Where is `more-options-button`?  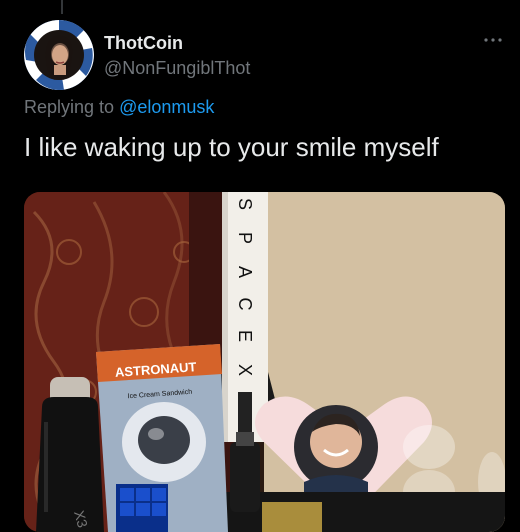
more-options-button is located at coordinates (493, 40).